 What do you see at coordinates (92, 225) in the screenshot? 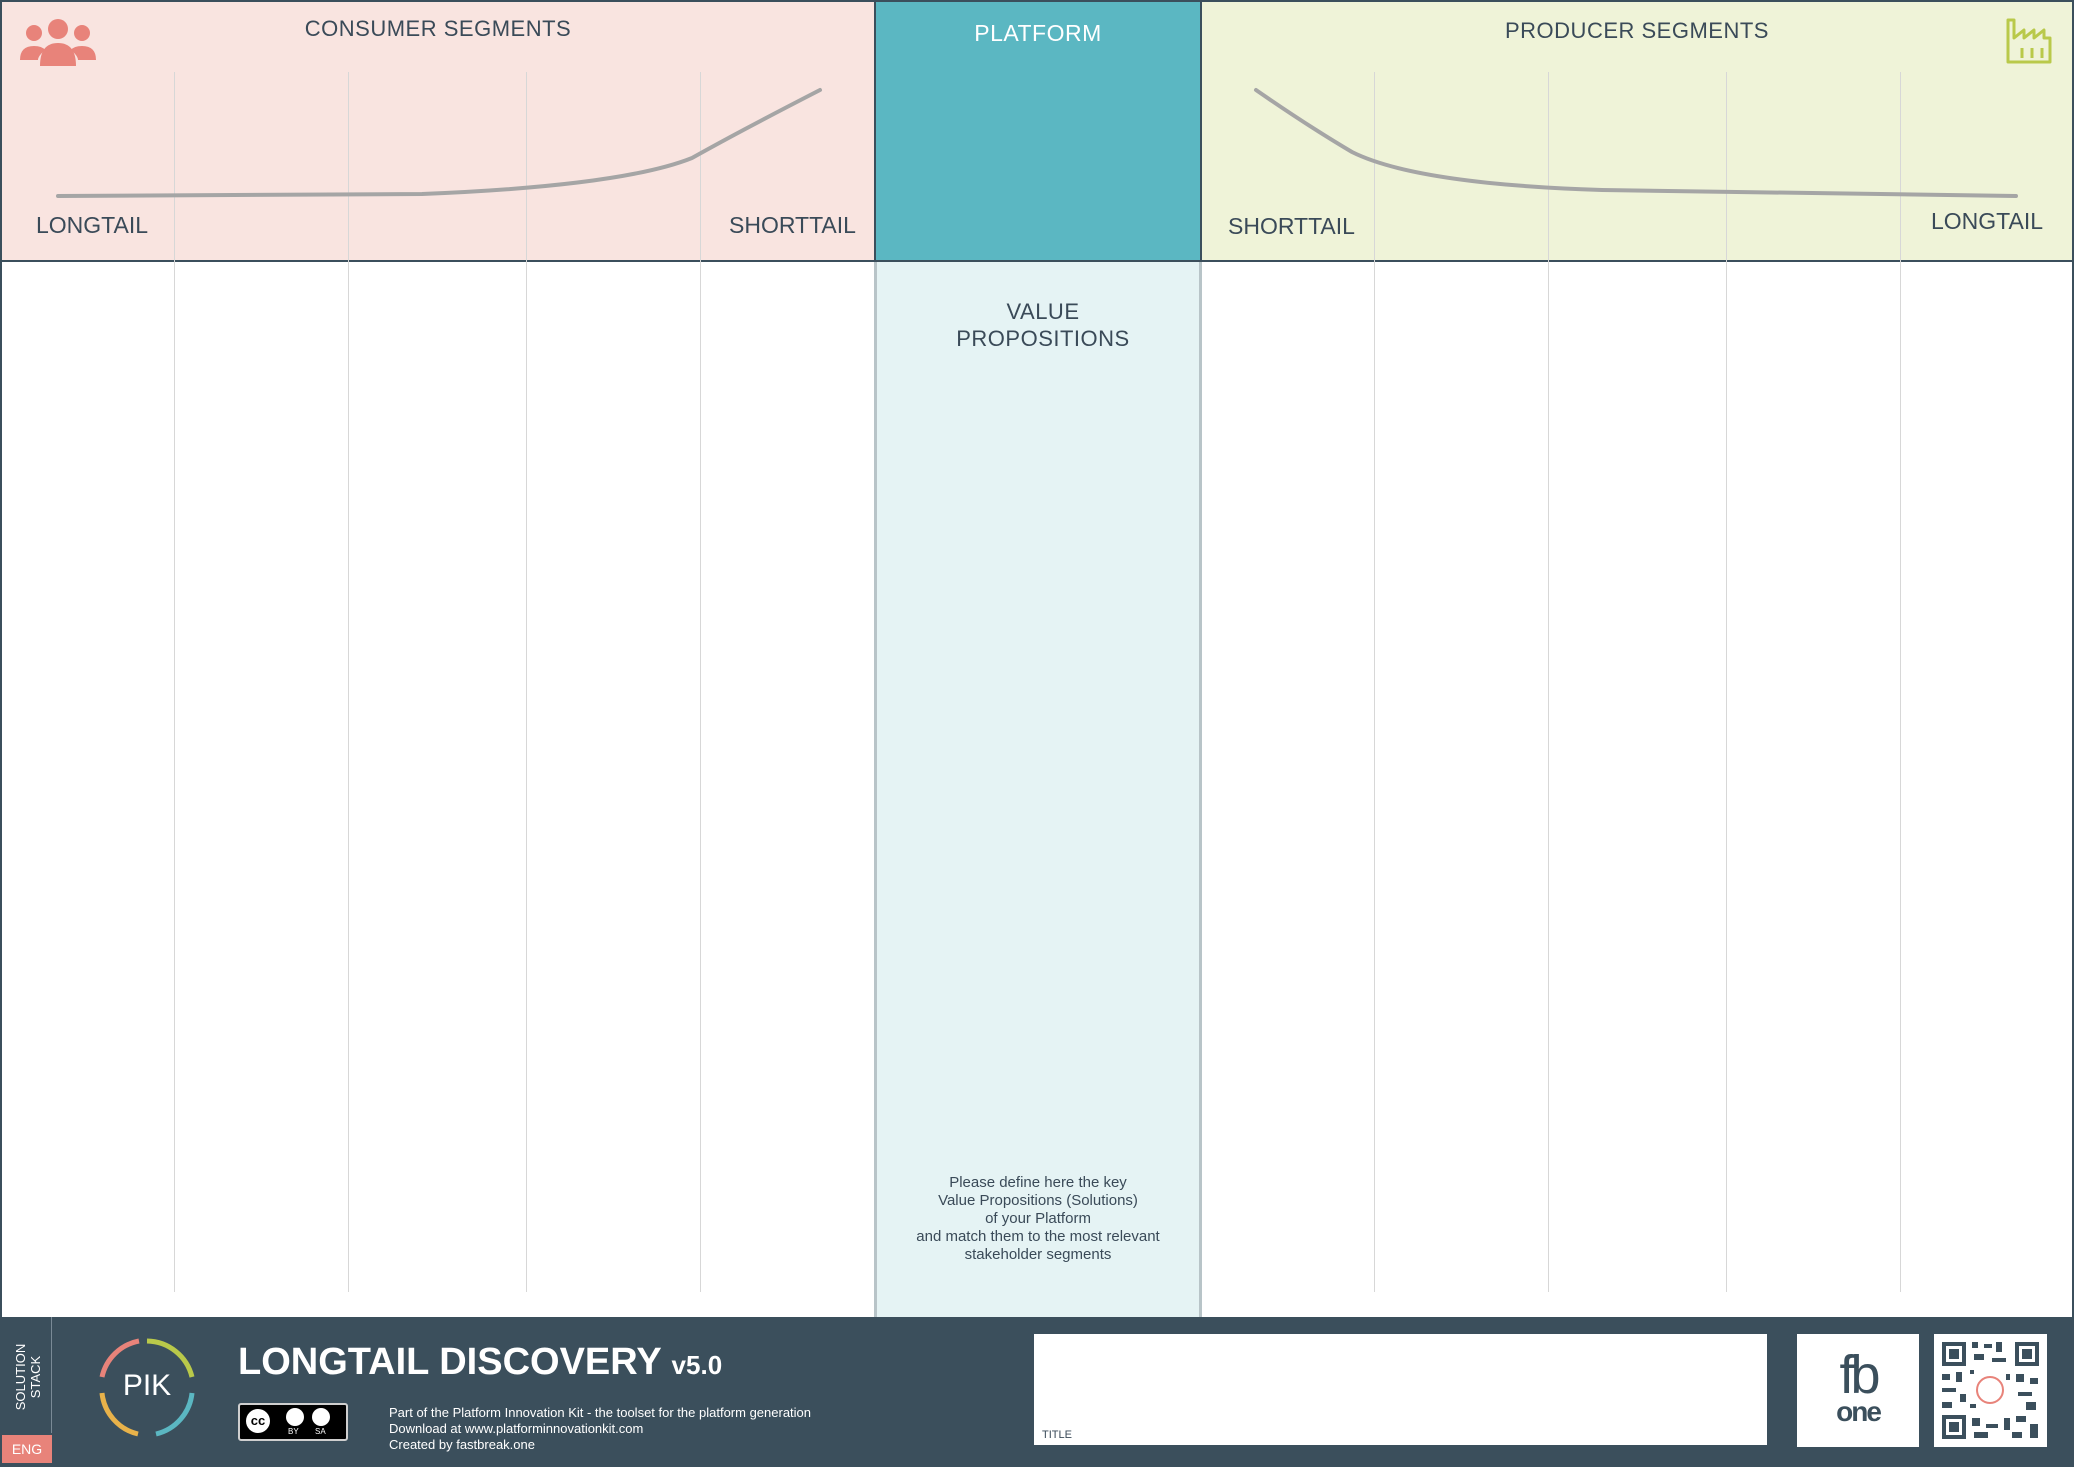
I see `consumer-longtail-label: LONGTAIL` at bounding box center [92, 225].